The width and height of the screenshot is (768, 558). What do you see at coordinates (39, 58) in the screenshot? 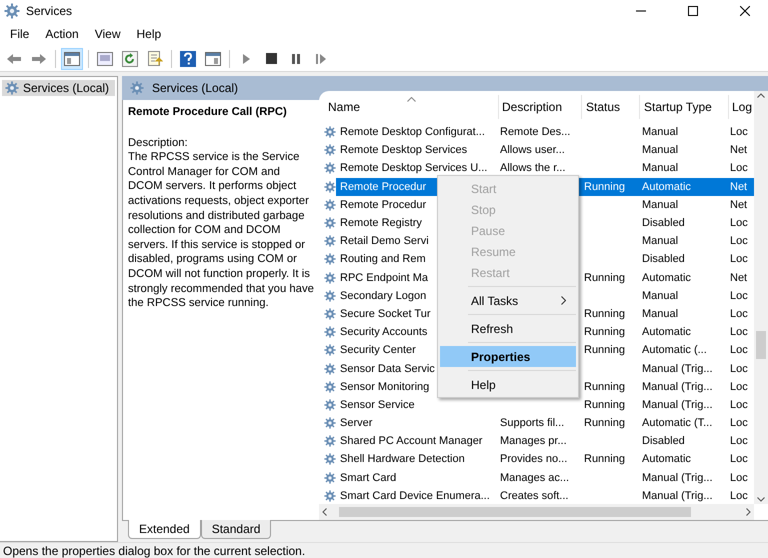
I see `forward-arrow-icon` at bounding box center [39, 58].